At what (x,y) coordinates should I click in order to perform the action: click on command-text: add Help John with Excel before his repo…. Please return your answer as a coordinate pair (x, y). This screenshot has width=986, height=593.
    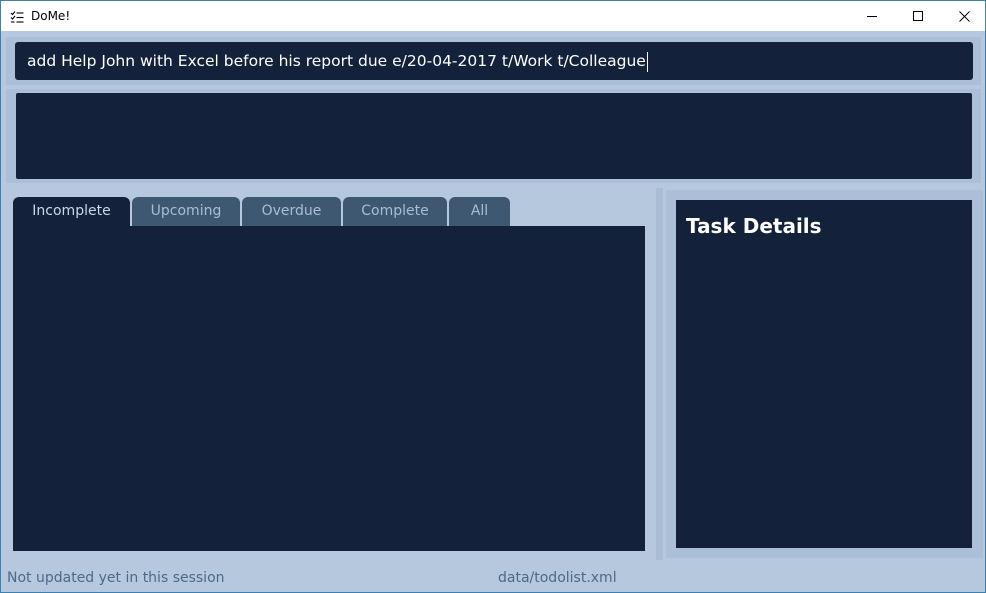
    Looking at the image, I should click on (337, 61).